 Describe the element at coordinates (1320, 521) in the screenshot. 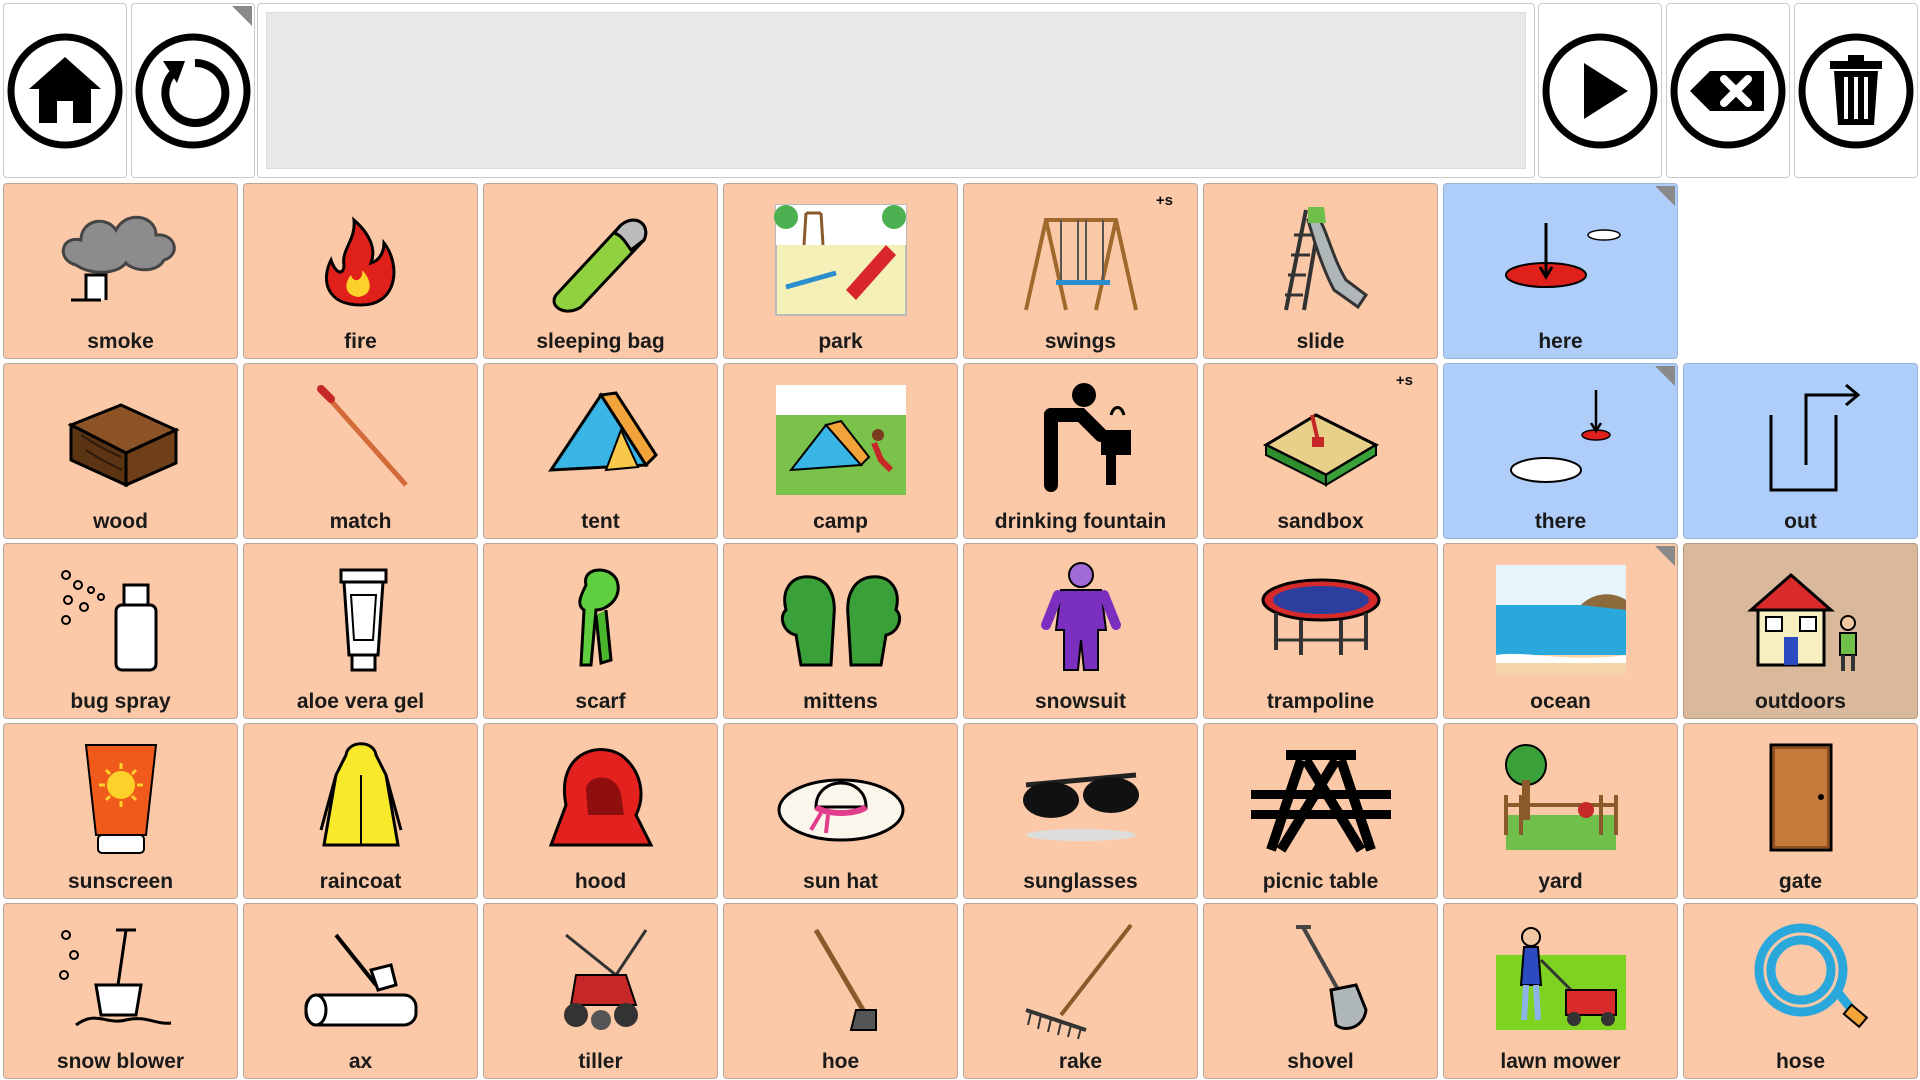

I see `tile-label: sandbox` at that location.